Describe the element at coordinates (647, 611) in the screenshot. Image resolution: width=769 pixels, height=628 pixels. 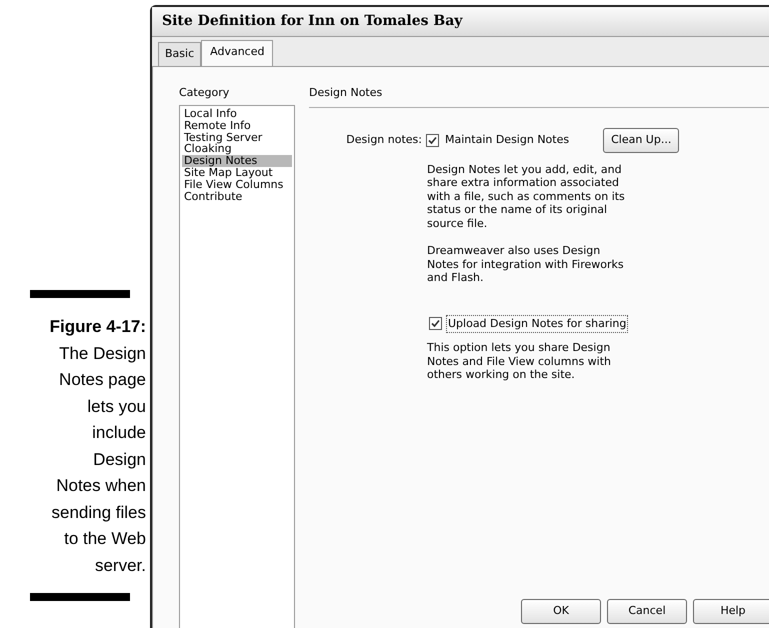
I see `dialog-button: Cancel` at that location.